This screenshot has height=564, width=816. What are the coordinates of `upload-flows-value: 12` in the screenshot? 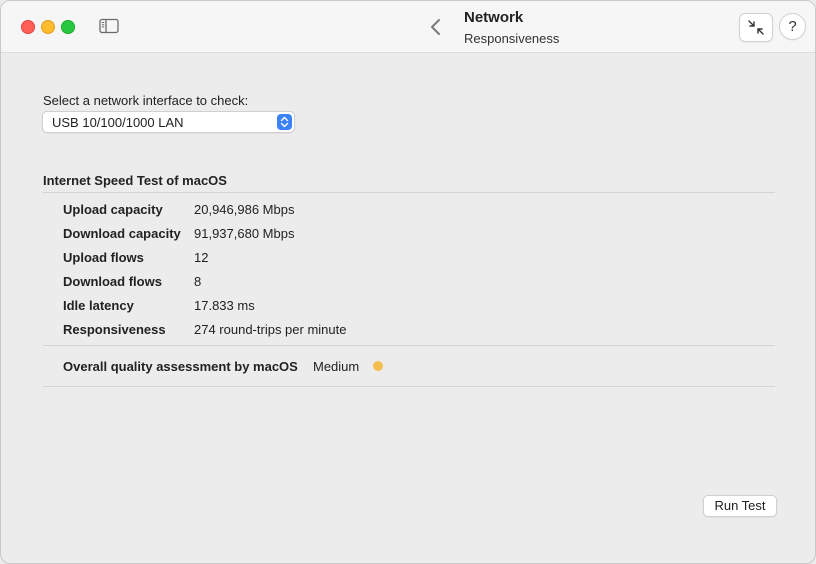 It's located at (201, 257).